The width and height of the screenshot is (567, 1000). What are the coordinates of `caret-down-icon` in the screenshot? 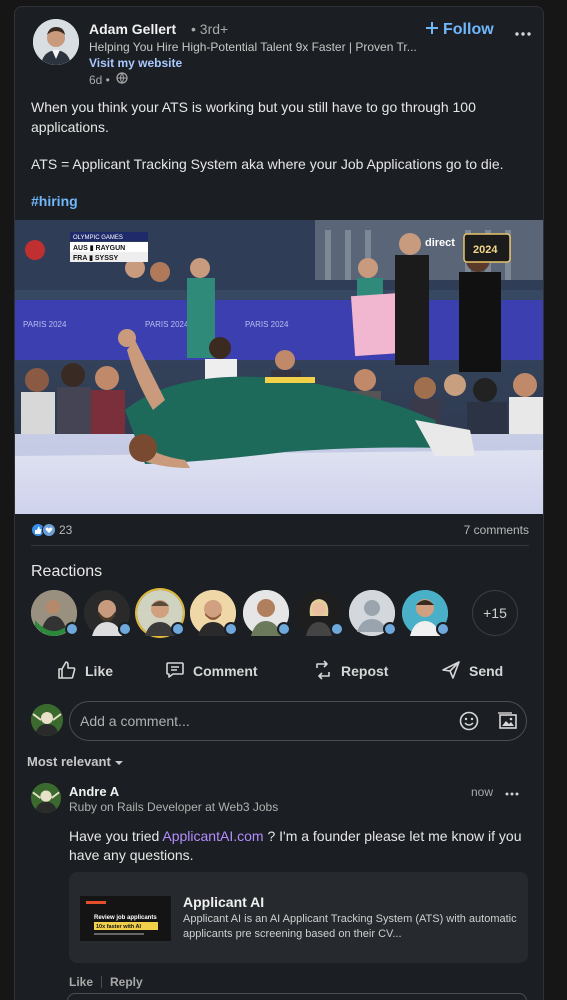 It's located at (119, 761).